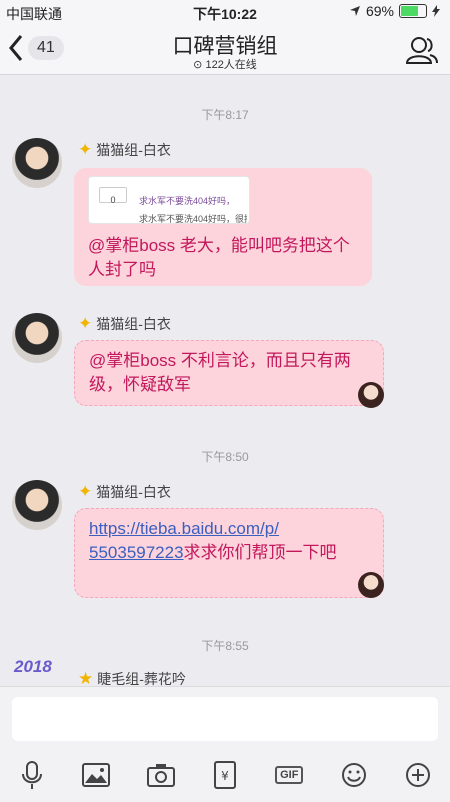 The width and height of the screenshot is (450, 802). What do you see at coordinates (225, 50) in the screenshot?
I see `chat-header: 41 口碑营销组 ⊙ 122人在线` at bounding box center [225, 50].